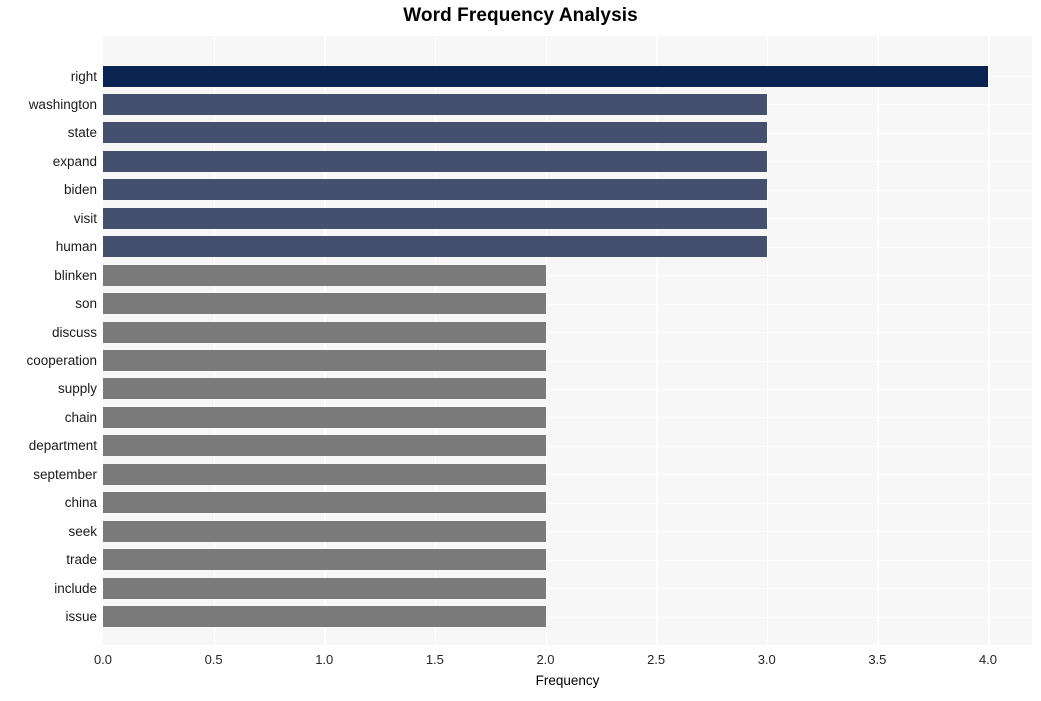 This screenshot has height=701, width=1041. What do you see at coordinates (563, 660) in the screenshot?
I see `x-axis-ticks: 0.0 0.5 1.0 1.5 2.0 2.5 3.0 3.5 4.0` at bounding box center [563, 660].